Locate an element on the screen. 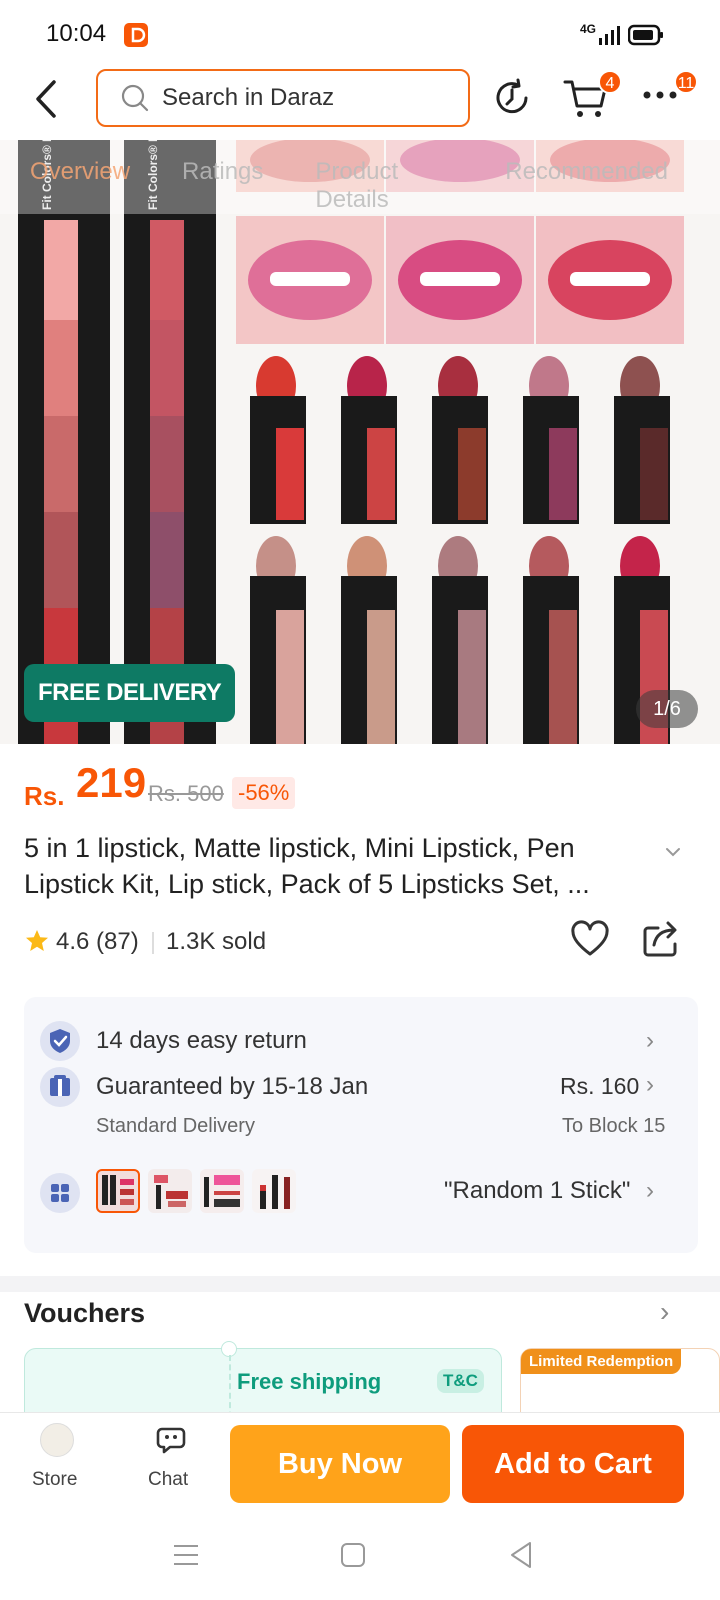  free-shipping-label: Free shipping is located at coordinates (309, 1381).